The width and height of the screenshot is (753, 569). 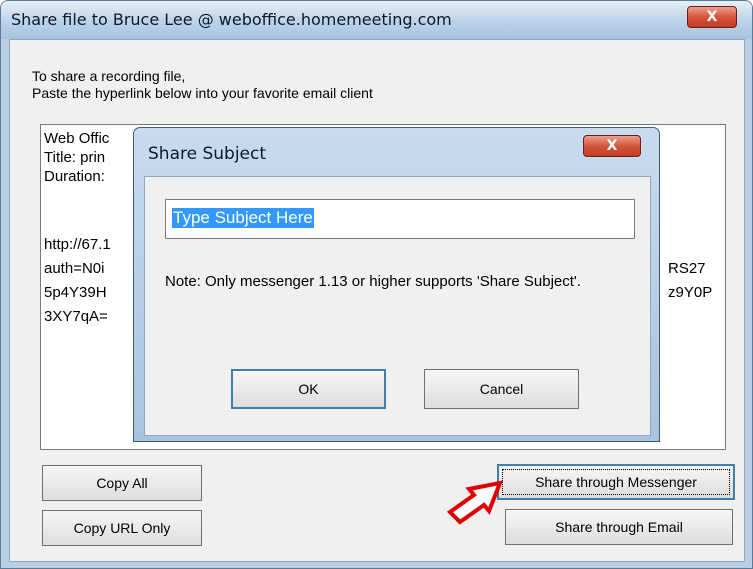 I want to click on textarea-line: Duration:, so click(x=74, y=176).